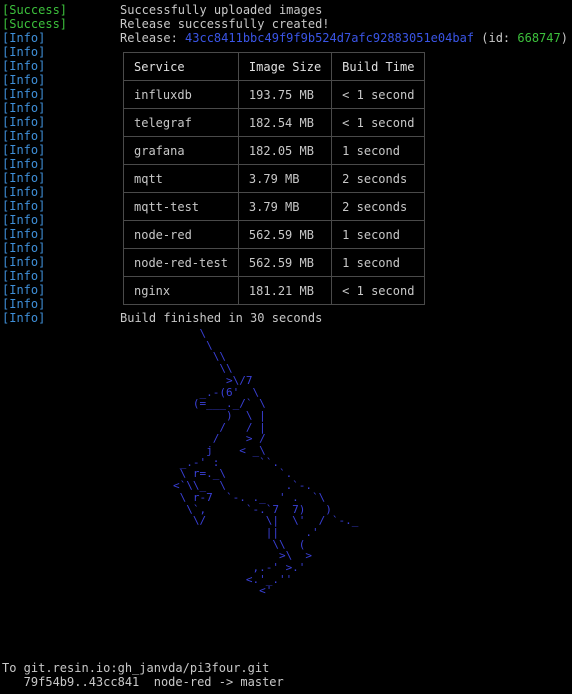 This screenshot has width=572, height=694. I want to click on table-row: nginx 181.21 MB < 1 second, so click(274, 290).